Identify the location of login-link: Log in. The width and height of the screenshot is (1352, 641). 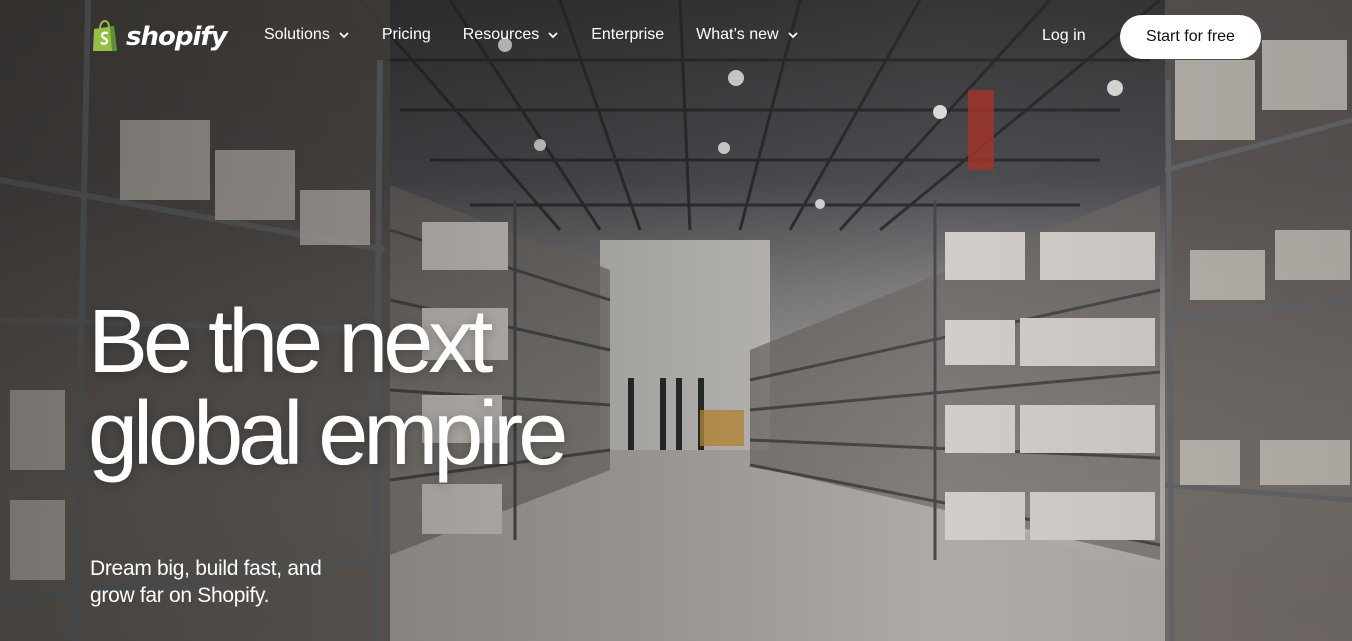
(1064, 36).